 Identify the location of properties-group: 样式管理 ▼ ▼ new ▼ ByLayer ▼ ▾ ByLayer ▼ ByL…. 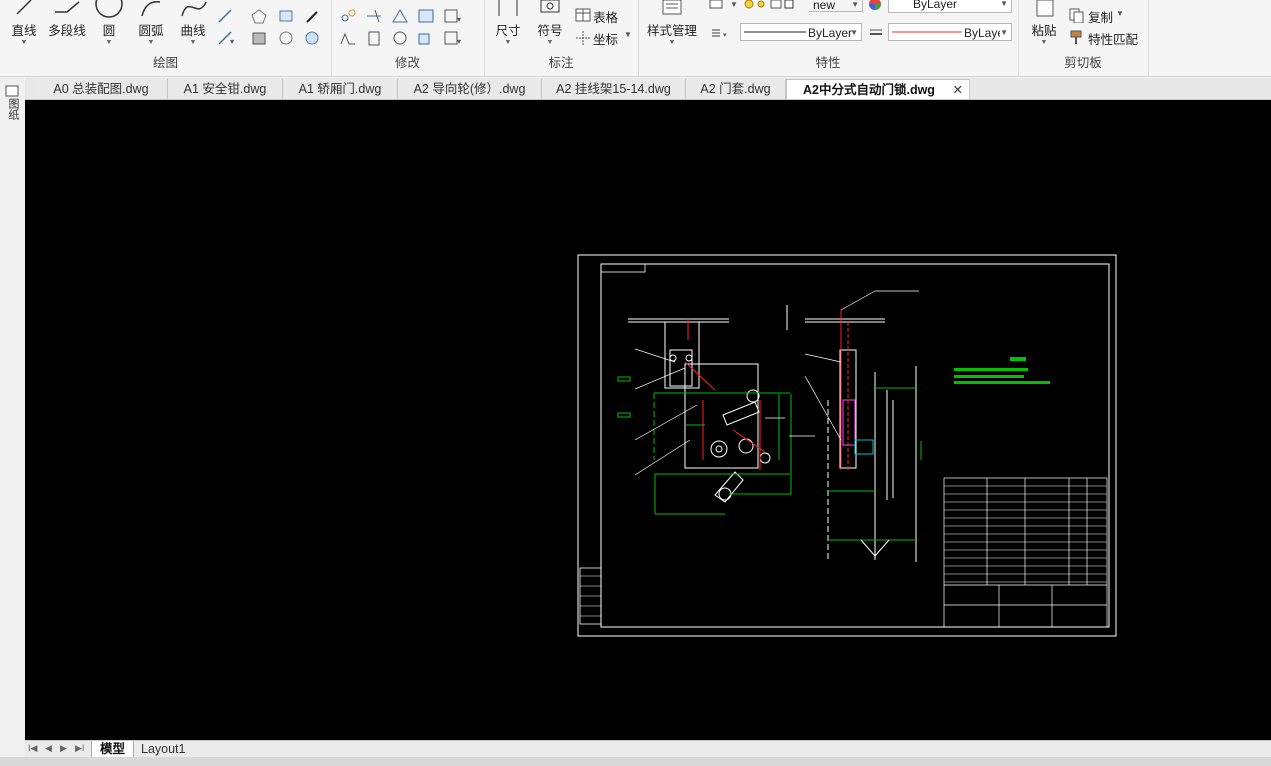
(828, 38).